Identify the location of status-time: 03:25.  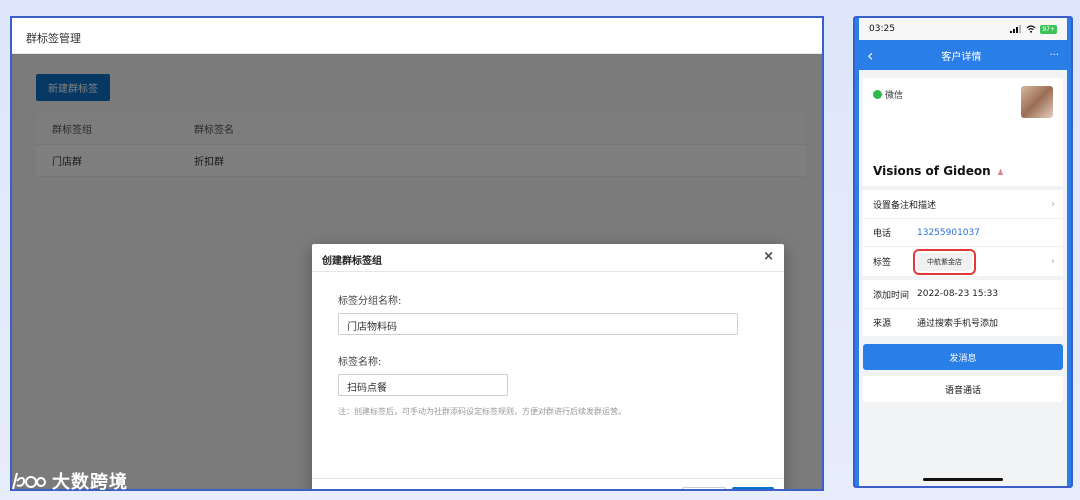
(882, 29).